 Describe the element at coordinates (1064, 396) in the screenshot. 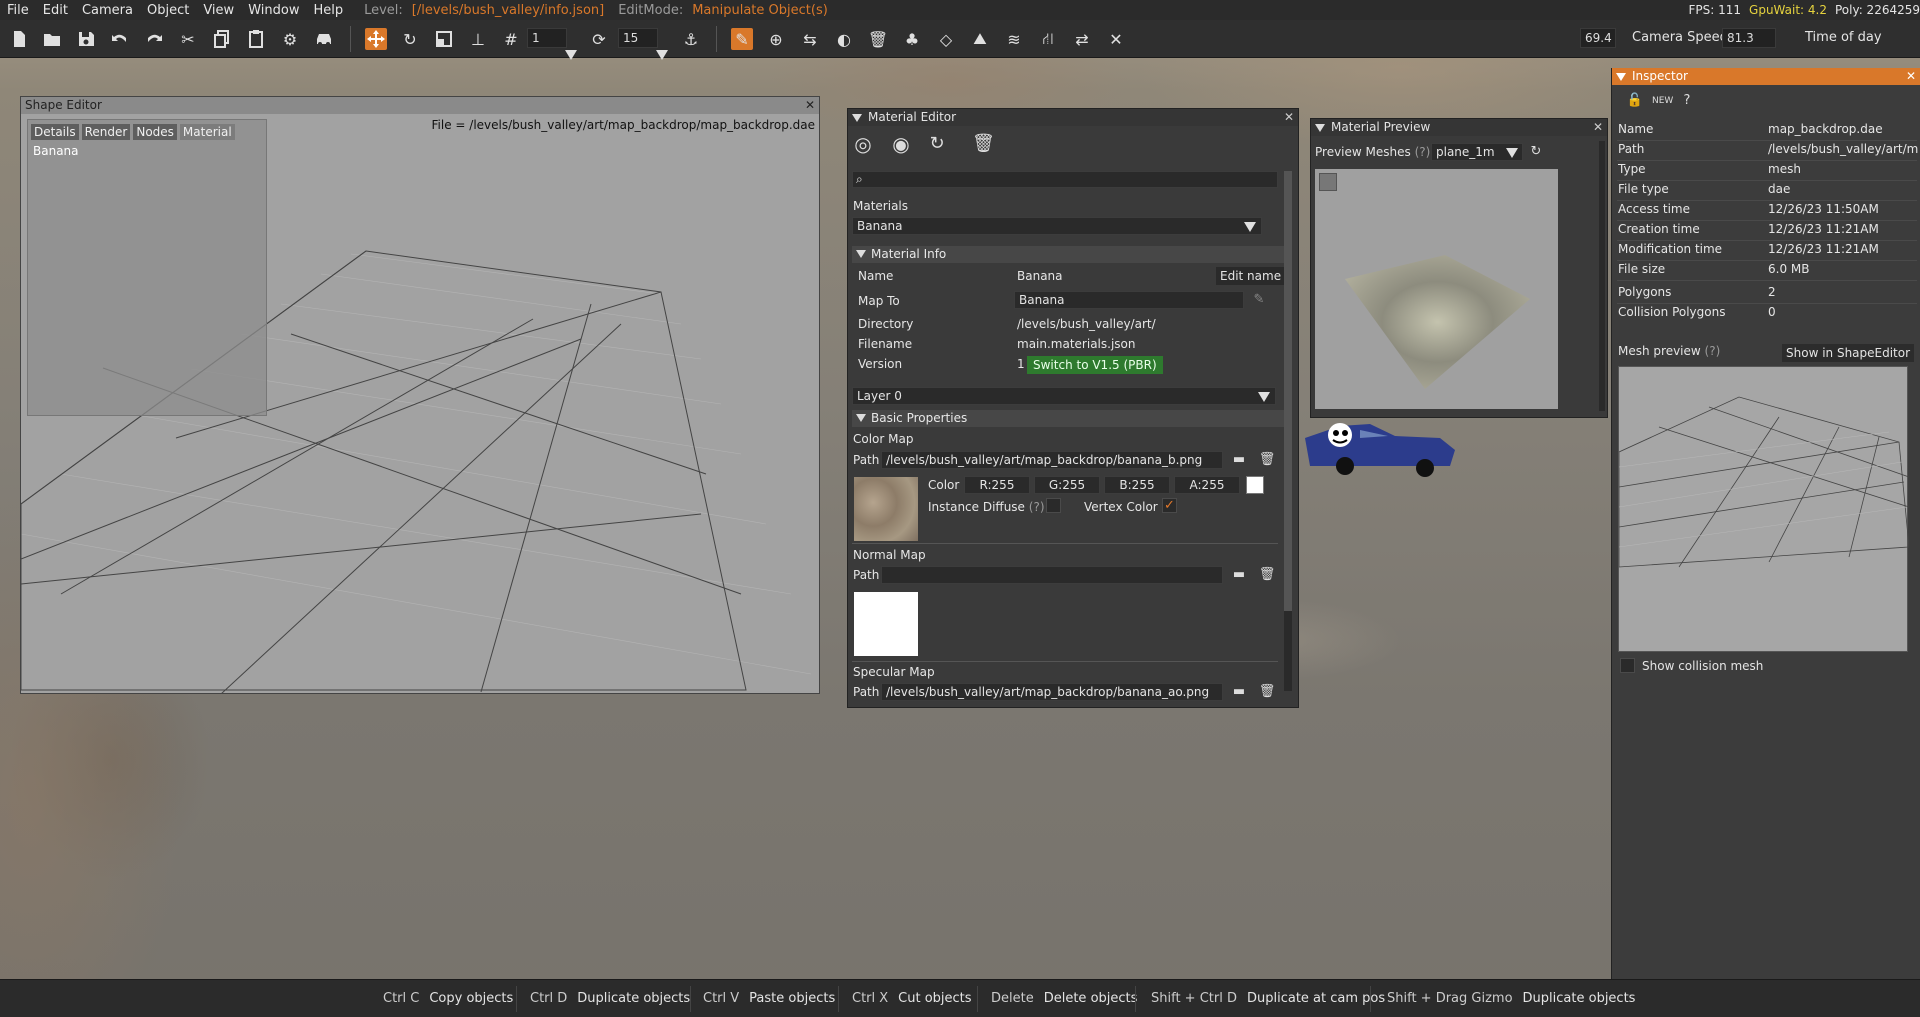

I see `layer-dropdown: Layer 0` at that location.